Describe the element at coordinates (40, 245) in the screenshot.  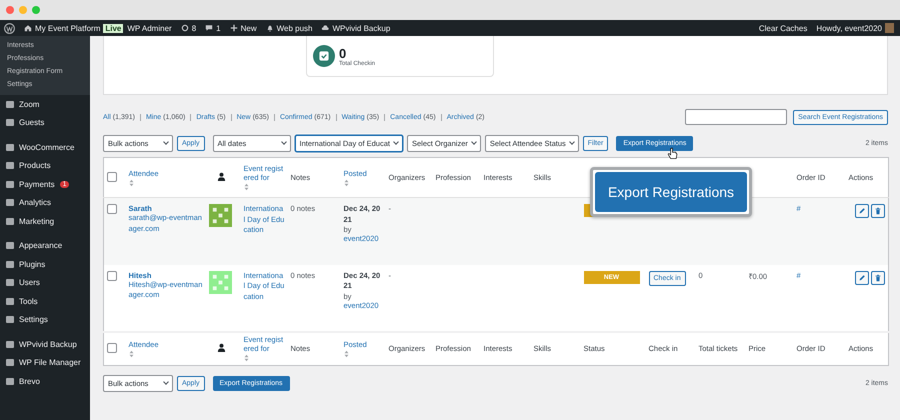
I see `sidebar-item: Appearance` at that location.